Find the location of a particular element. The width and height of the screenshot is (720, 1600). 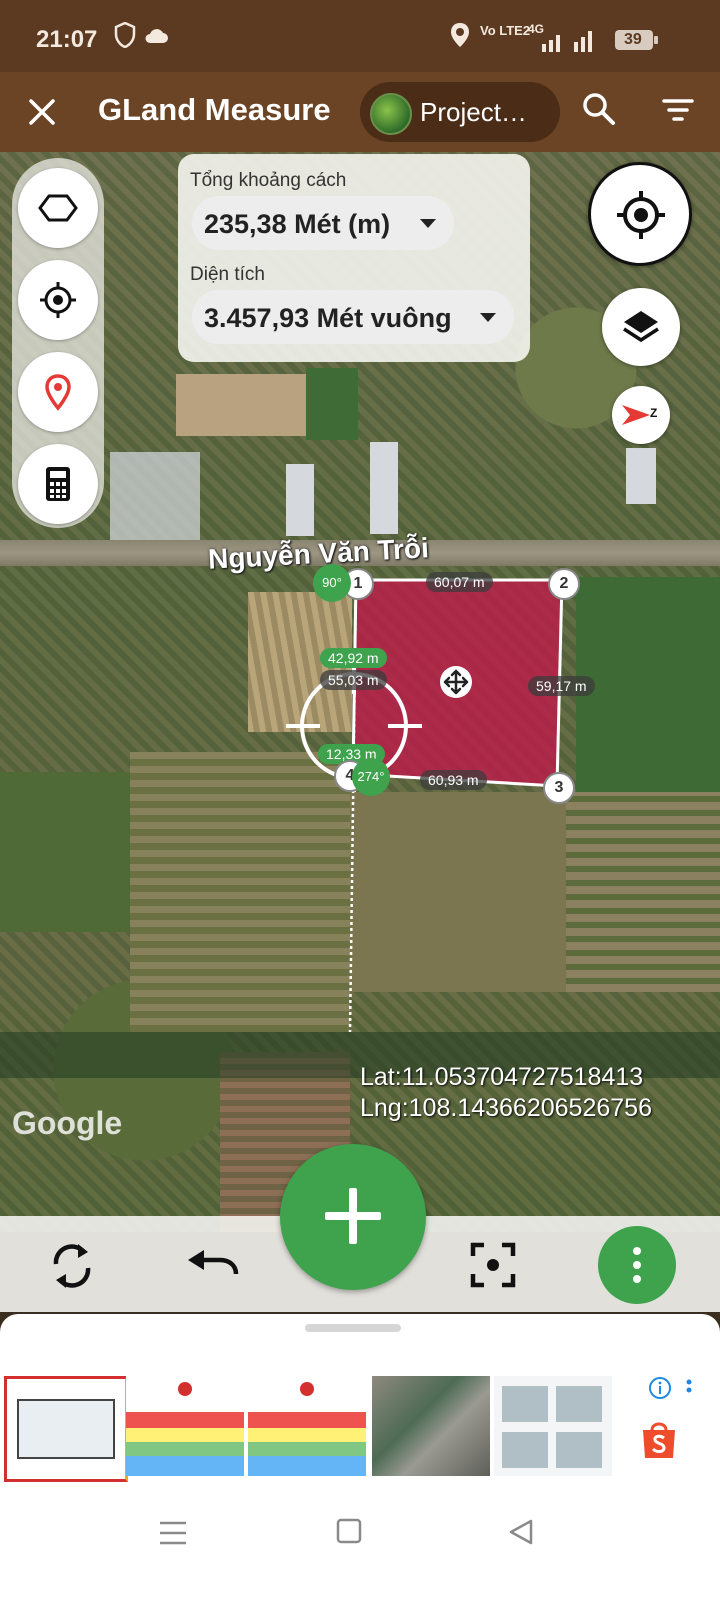

shopee-icon is located at coordinates (659, 1441).